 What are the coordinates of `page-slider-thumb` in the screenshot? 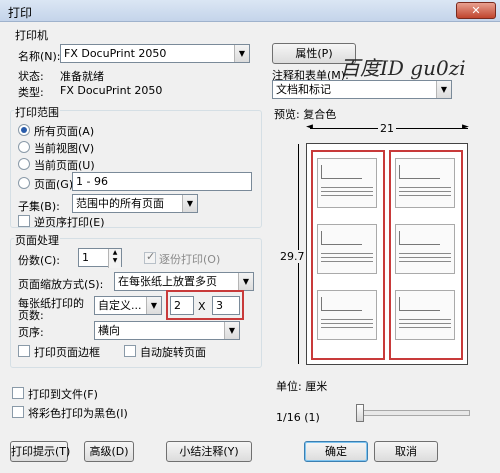 It's located at (360, 413).